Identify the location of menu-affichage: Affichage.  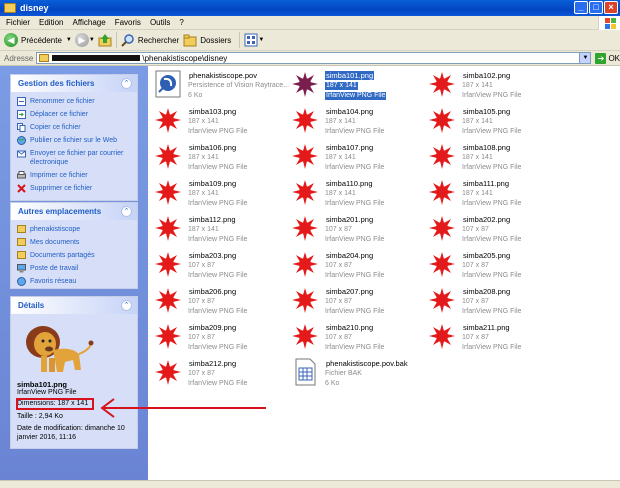
(88, 22).